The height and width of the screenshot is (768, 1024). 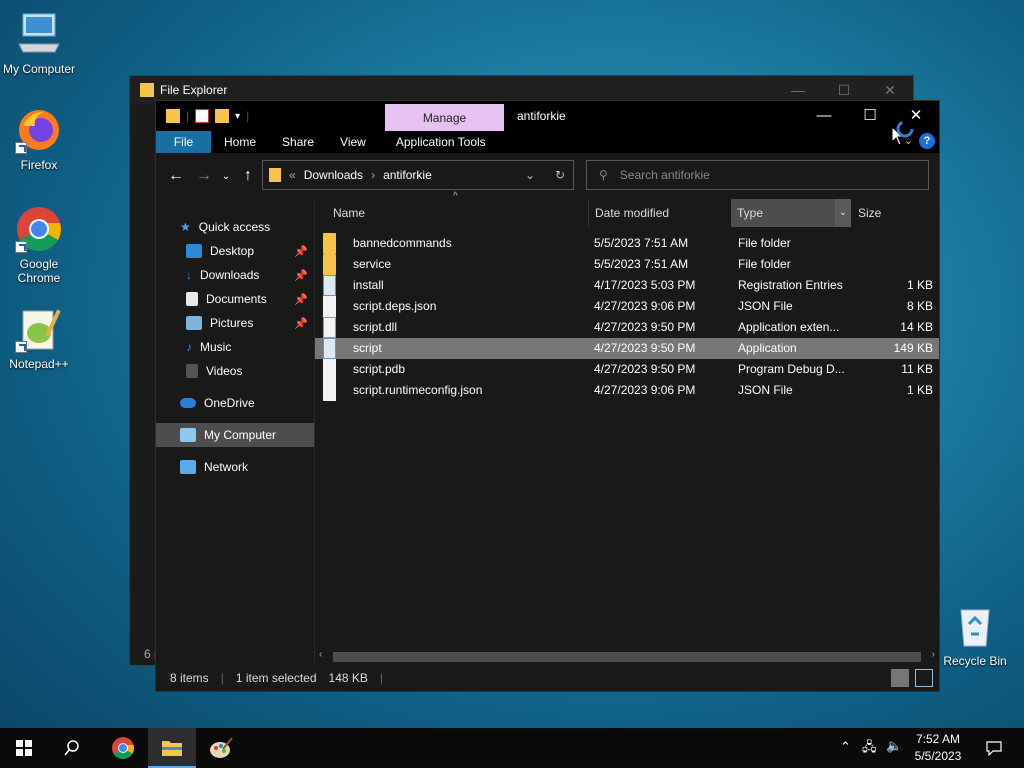 What do you see at coordinates (367, 348) in the screenshot?
I see `file-name: script` at bounding box center [367, 348].